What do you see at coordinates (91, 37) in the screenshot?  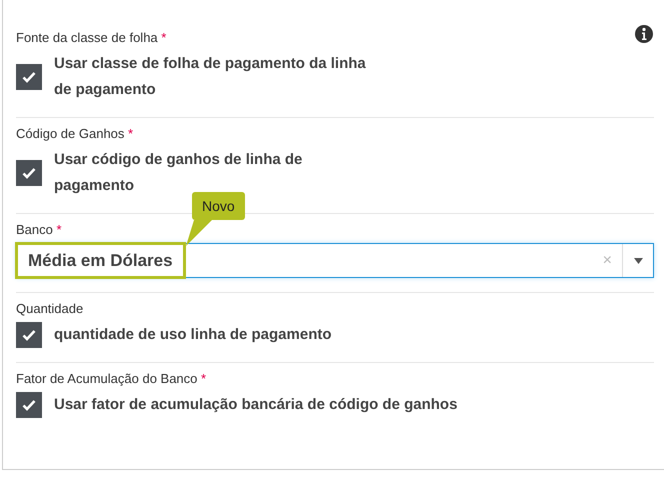 I see `field-label: Fonte da classe de folha *` at bounding box center [91, 37].